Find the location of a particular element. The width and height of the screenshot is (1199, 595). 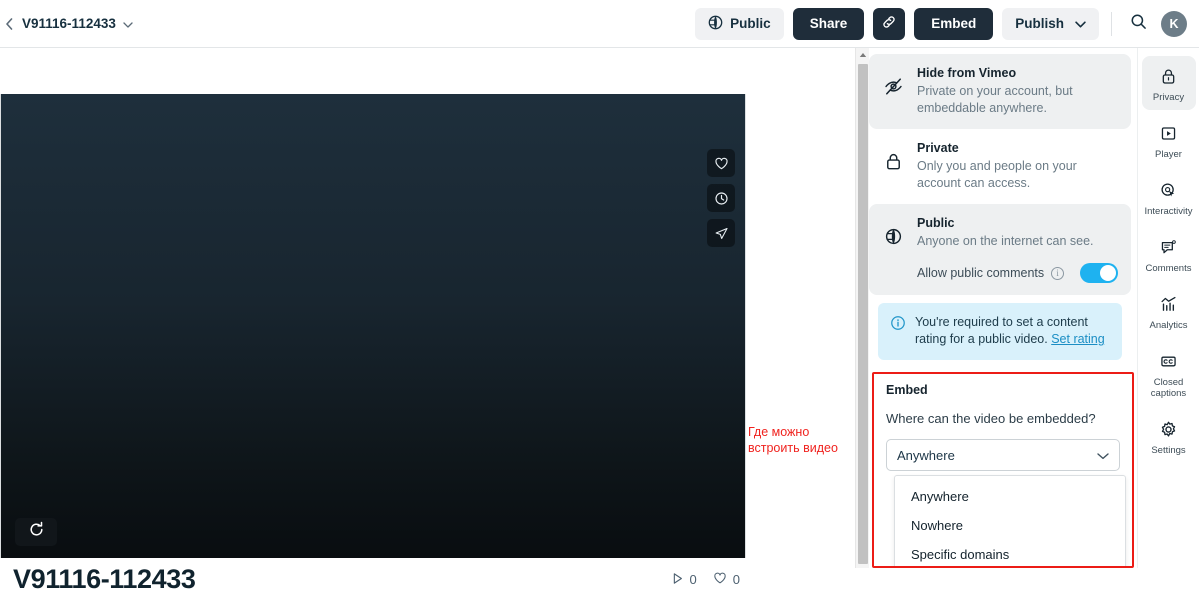

rail-item-interactivity: Interactivity is located at coordinates (1169, 197).